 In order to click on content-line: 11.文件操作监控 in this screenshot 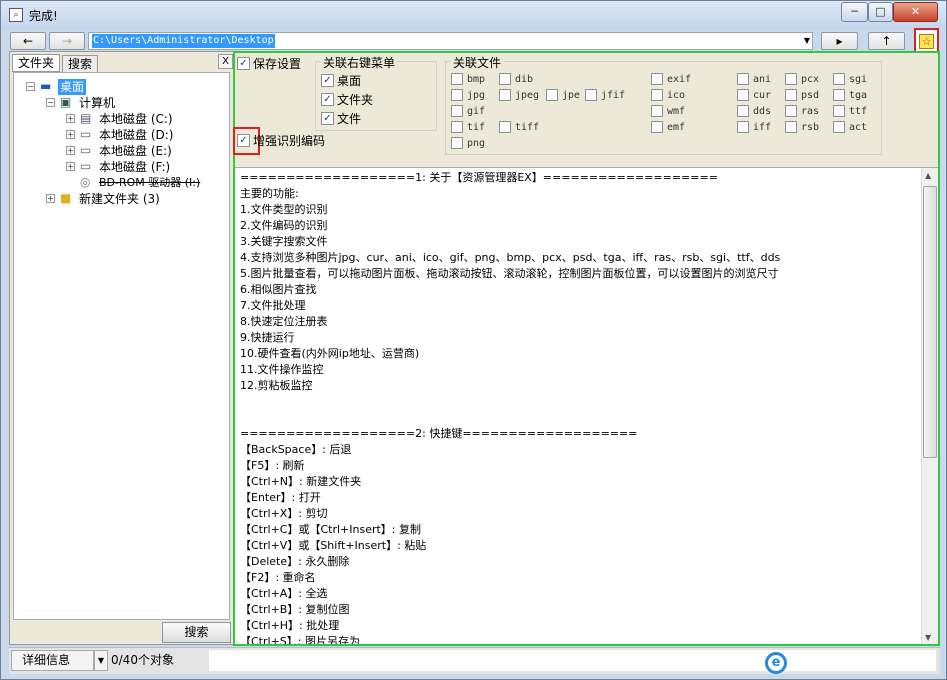, I will do `click(282, 369)`.